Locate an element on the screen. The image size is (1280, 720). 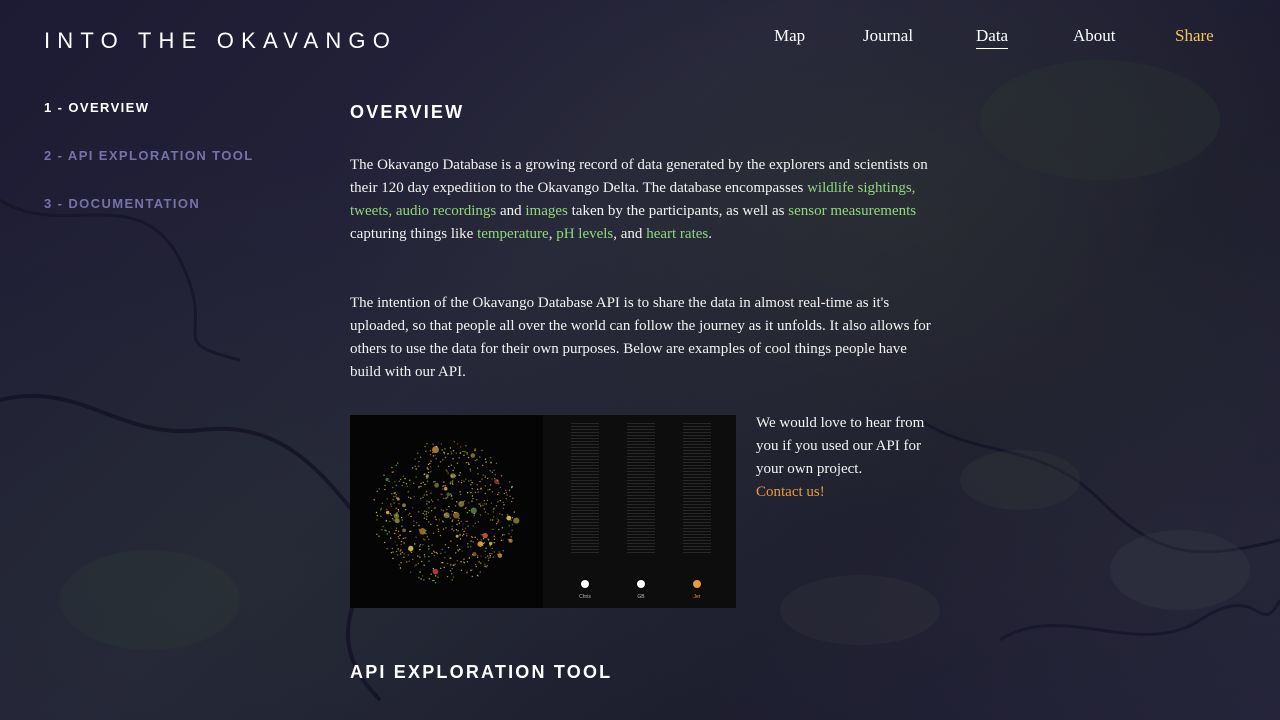
link-temperature: temperature is located at coordinates (513, 234).